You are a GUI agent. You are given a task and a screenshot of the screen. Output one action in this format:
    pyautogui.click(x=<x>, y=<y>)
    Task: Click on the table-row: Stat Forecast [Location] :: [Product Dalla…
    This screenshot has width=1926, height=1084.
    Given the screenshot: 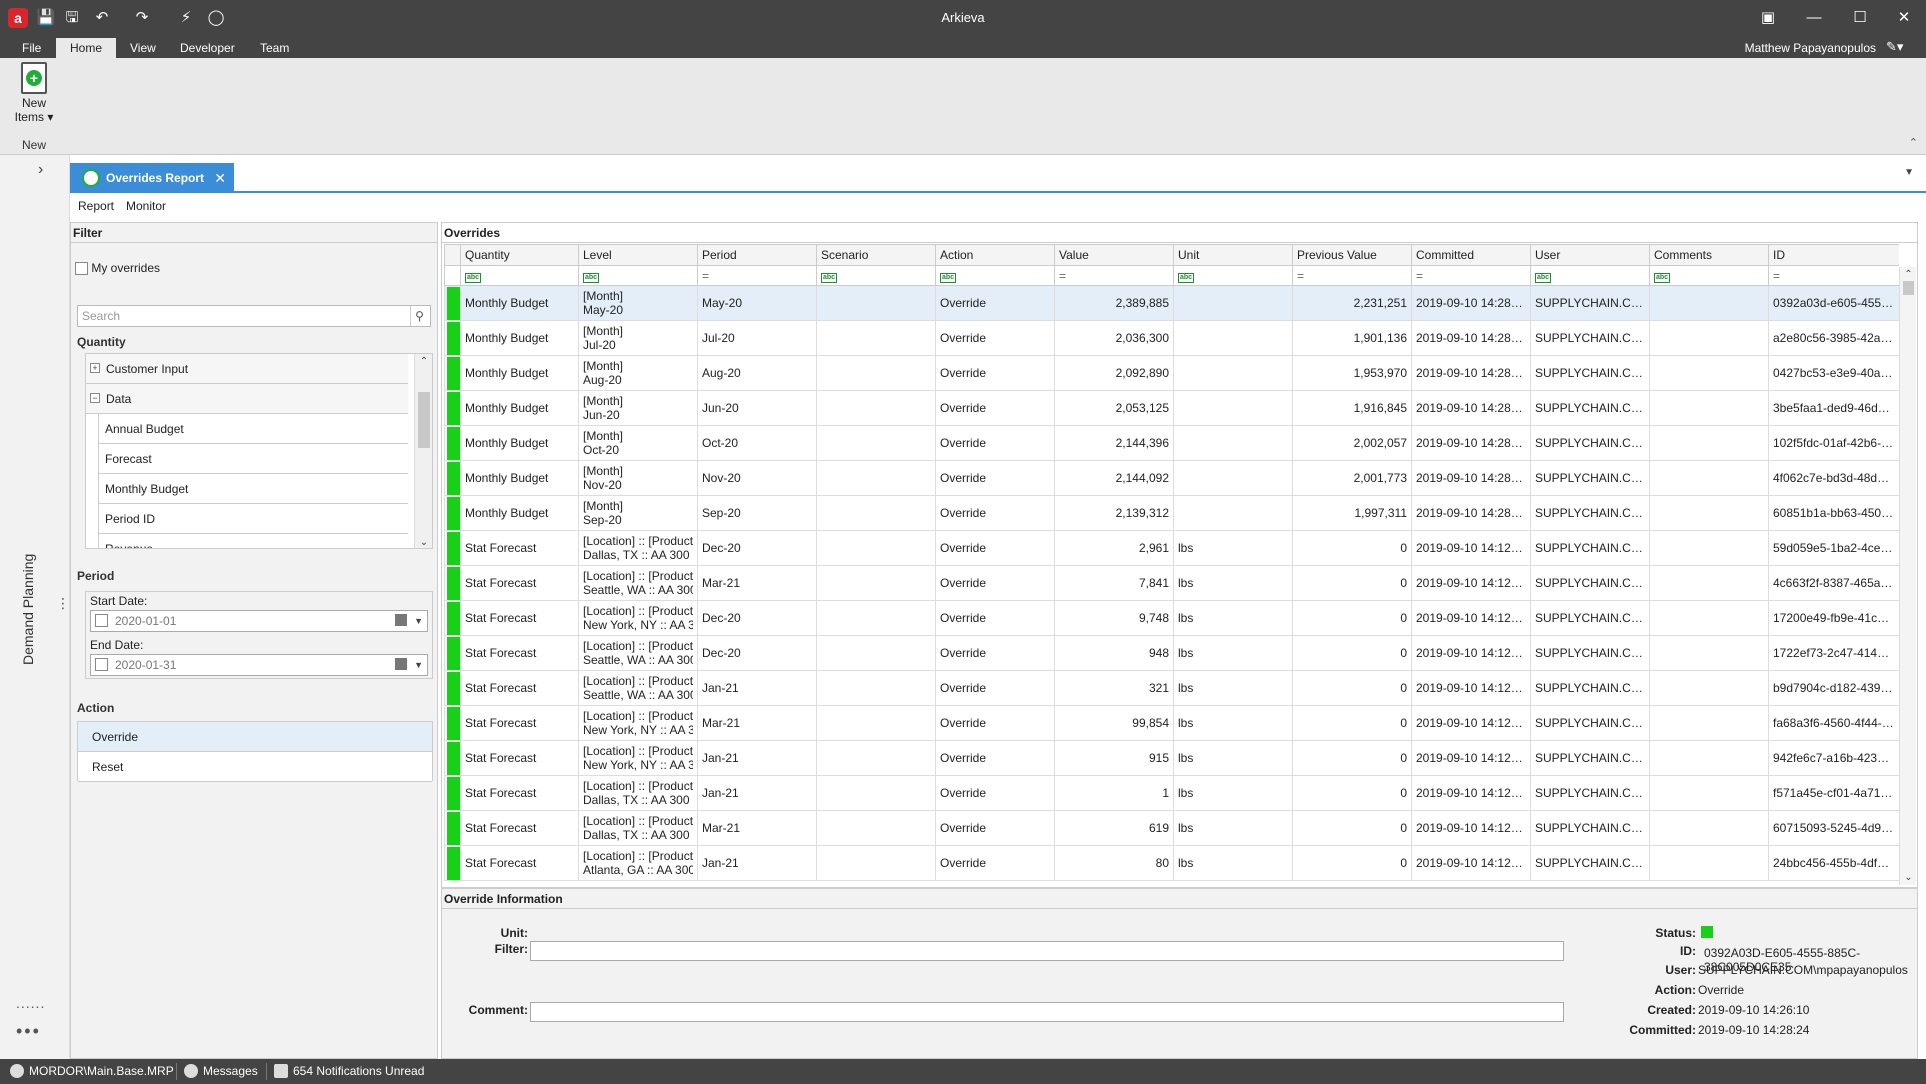 What is the action you would take?
    pyautogui.click(x=1171, y=548)
    